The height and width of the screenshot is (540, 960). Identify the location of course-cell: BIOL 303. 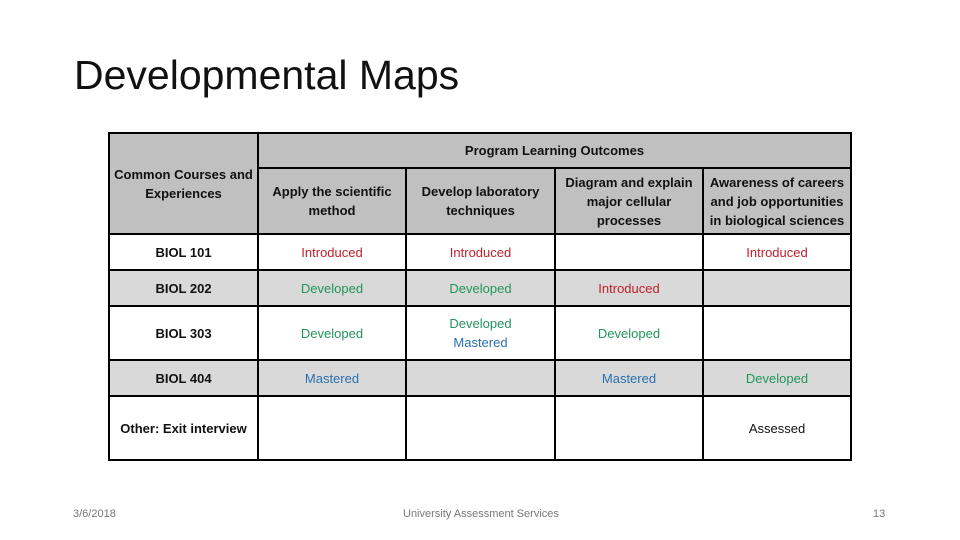
(183, 333).